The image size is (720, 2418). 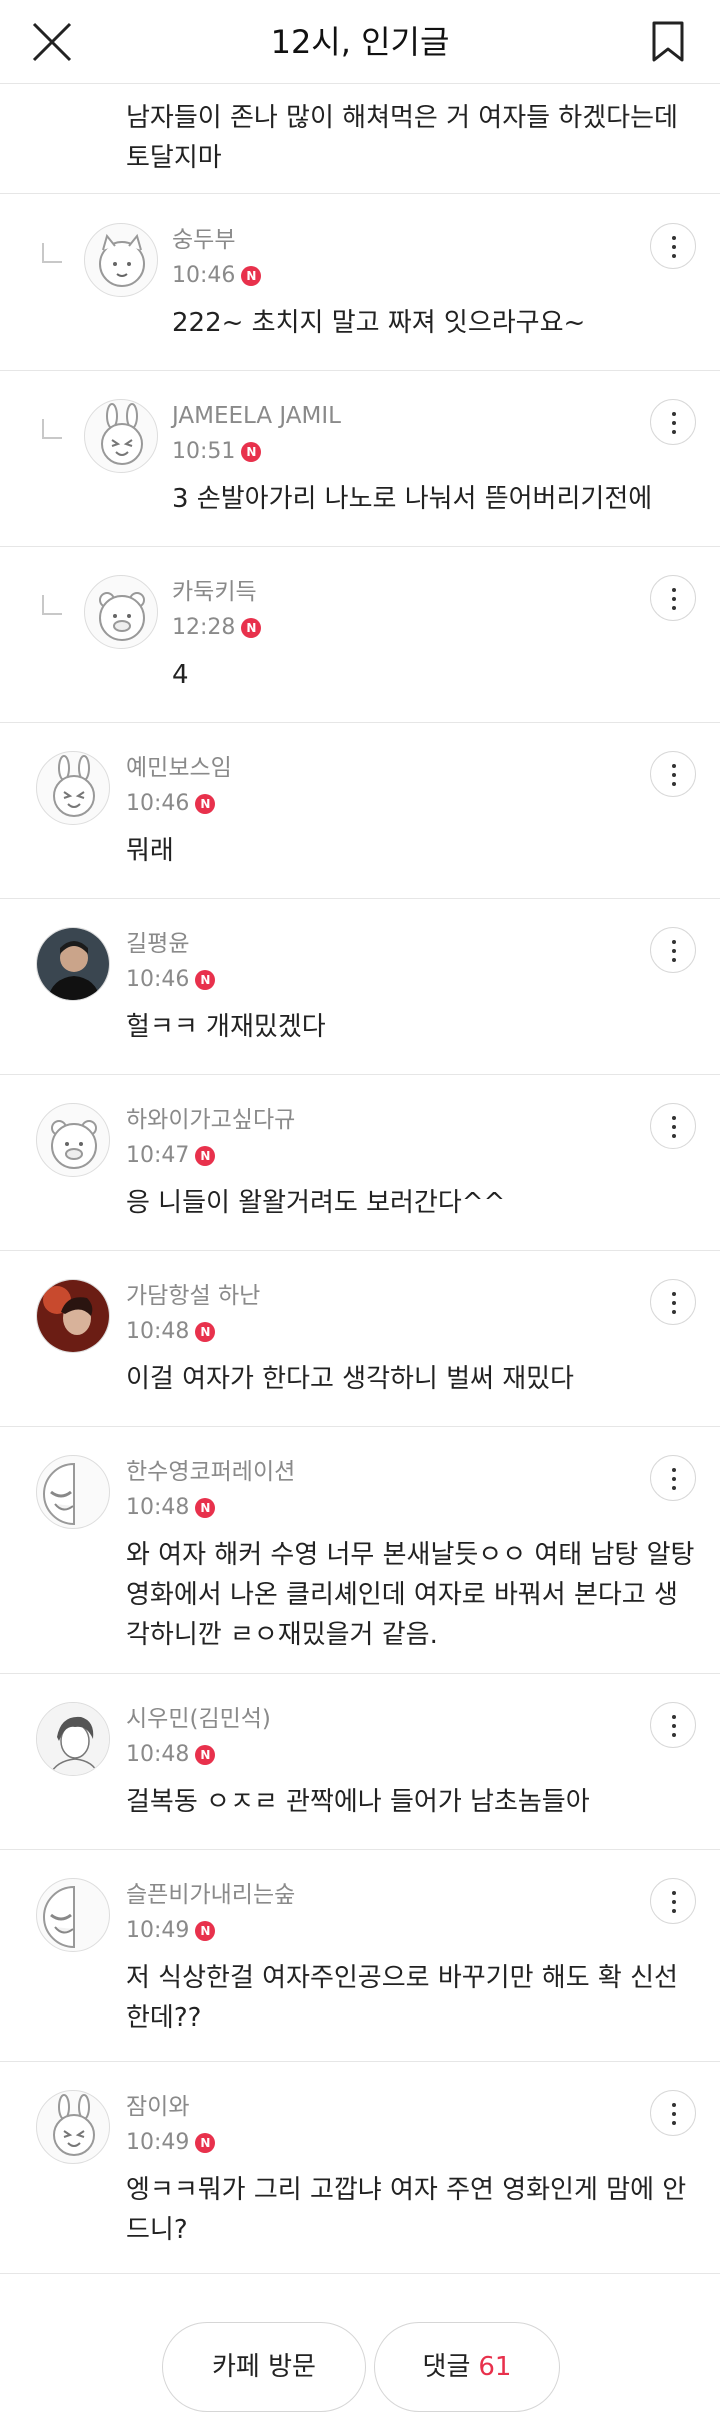 I want to click on comments-button: 댓글 61, so click(x=467, y=2367).